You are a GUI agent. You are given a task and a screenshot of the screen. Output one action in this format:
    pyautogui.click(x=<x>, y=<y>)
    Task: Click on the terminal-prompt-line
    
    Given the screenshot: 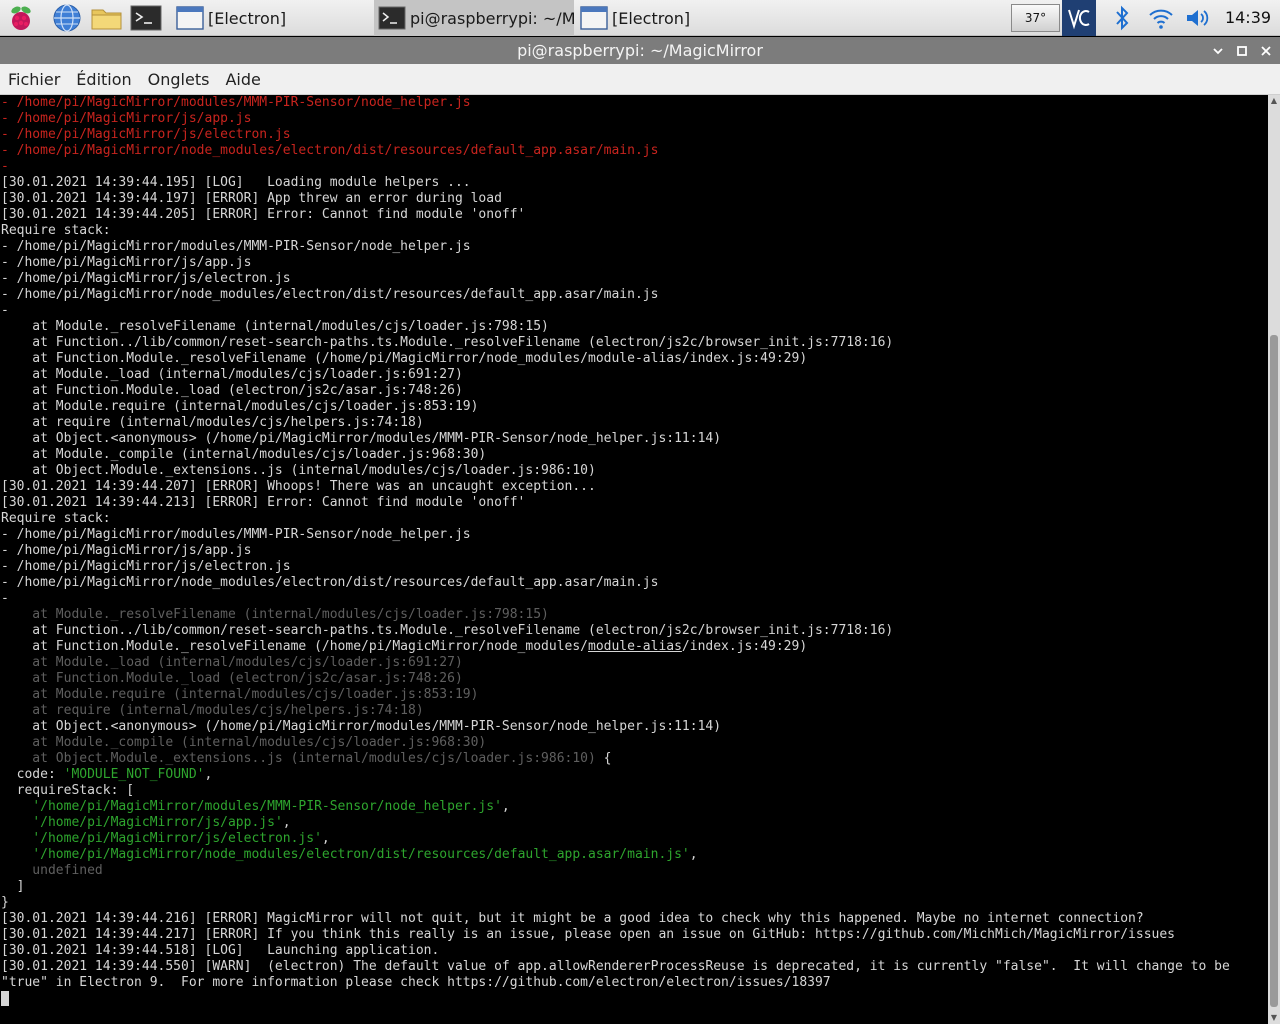 What is the action you would take?
    pyautogui.click(x=634, y=999)
    